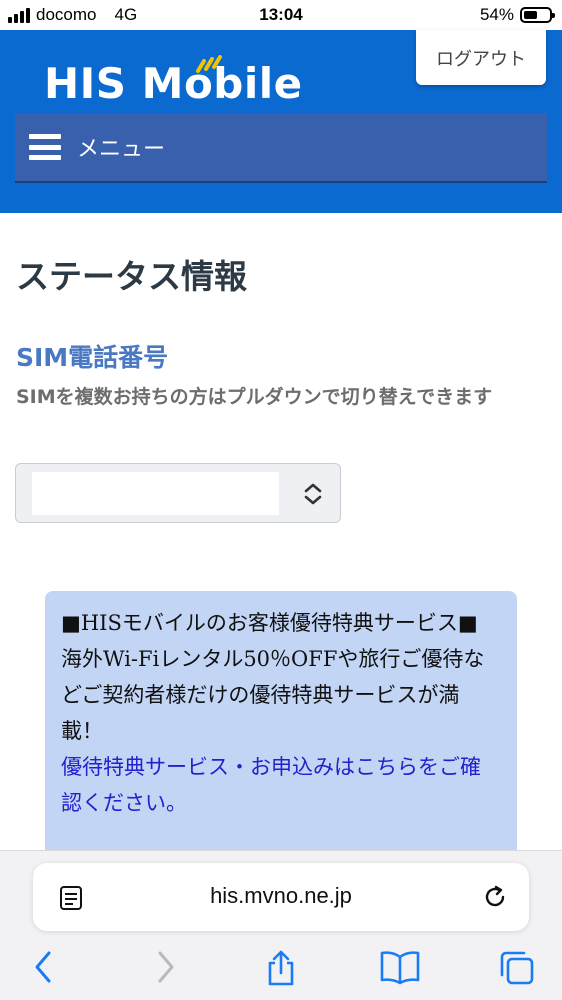  What do you see at coordinates (254, 397) in the screenshot?
I see `section-description: SIMを複数お持ちの方はプルダウンで切り替えできます` at bounding box center [254, 397].